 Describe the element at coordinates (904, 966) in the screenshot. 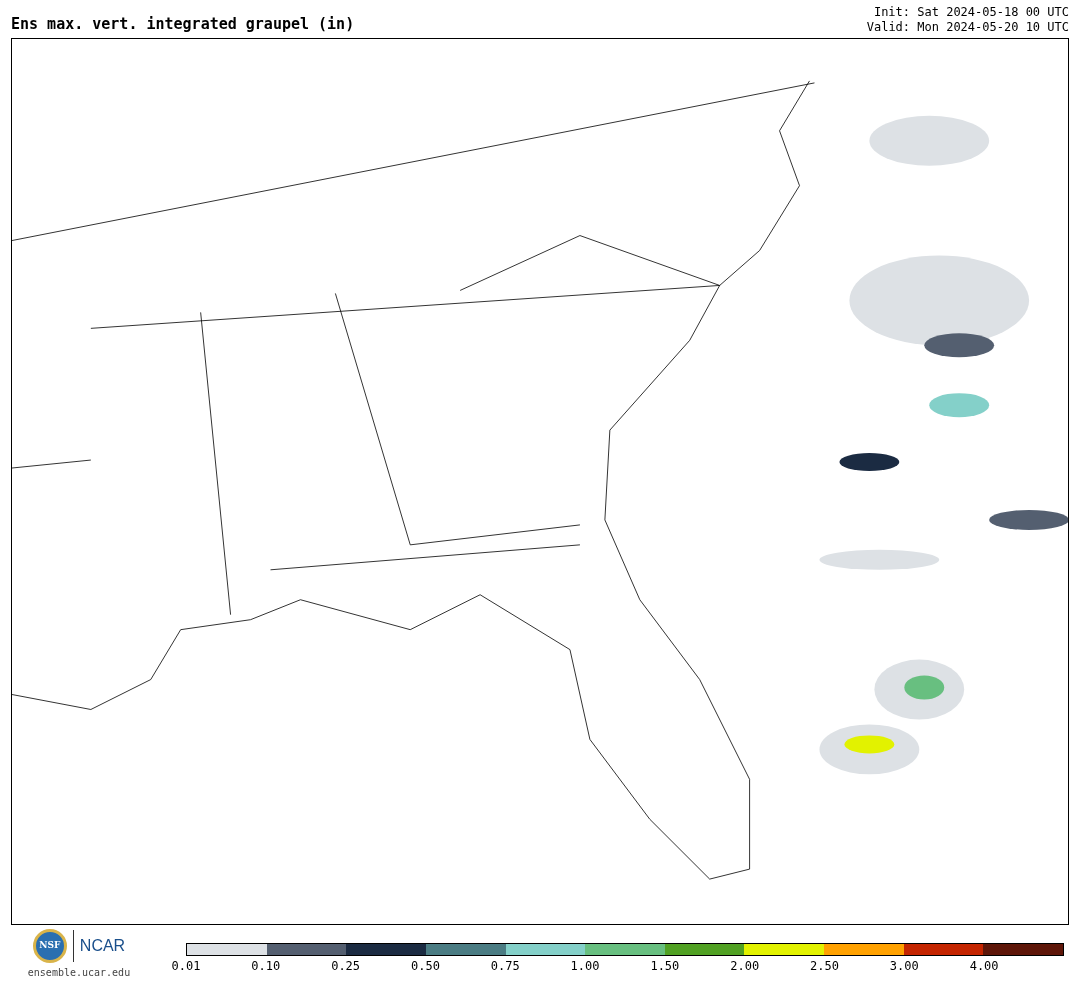

I see `tick-label: 3.00` at that location.